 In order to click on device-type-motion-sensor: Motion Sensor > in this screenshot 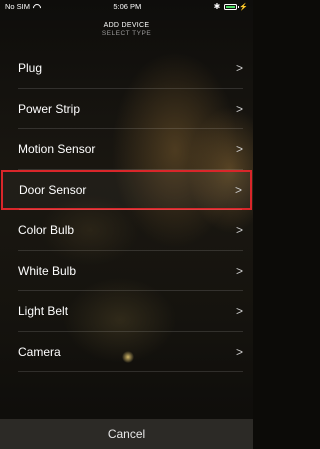, I will do `click(126, 149)`.